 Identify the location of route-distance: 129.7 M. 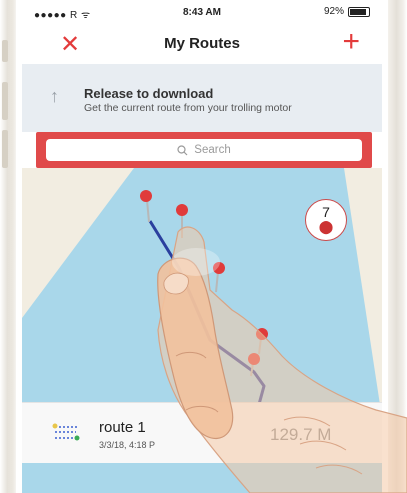
(301, 434).